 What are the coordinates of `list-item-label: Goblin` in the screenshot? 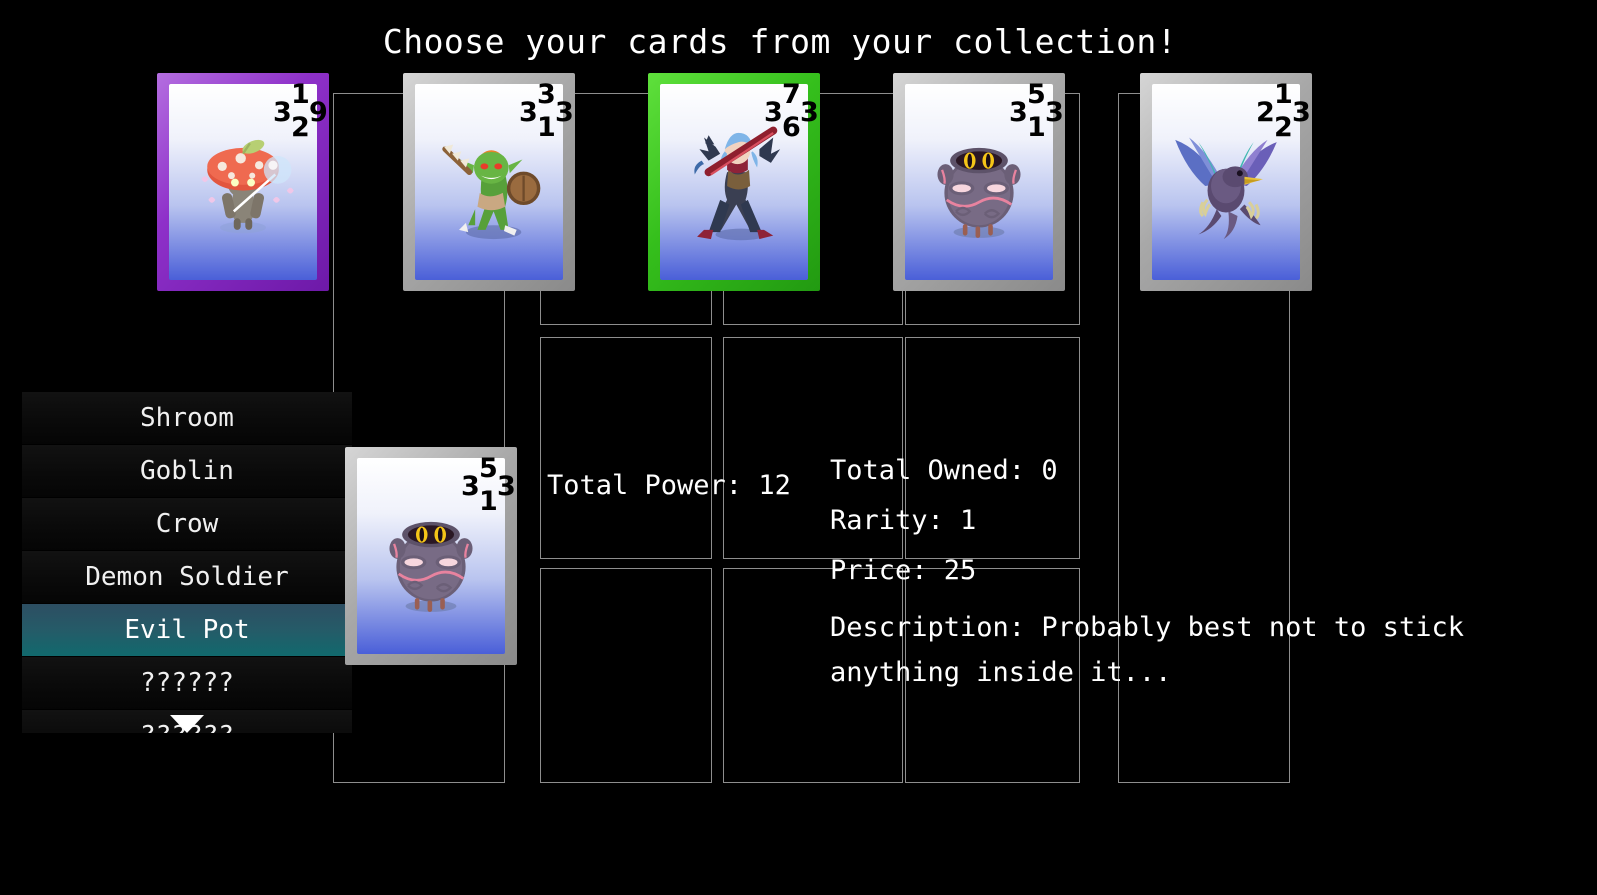 It's located at (187, 471).